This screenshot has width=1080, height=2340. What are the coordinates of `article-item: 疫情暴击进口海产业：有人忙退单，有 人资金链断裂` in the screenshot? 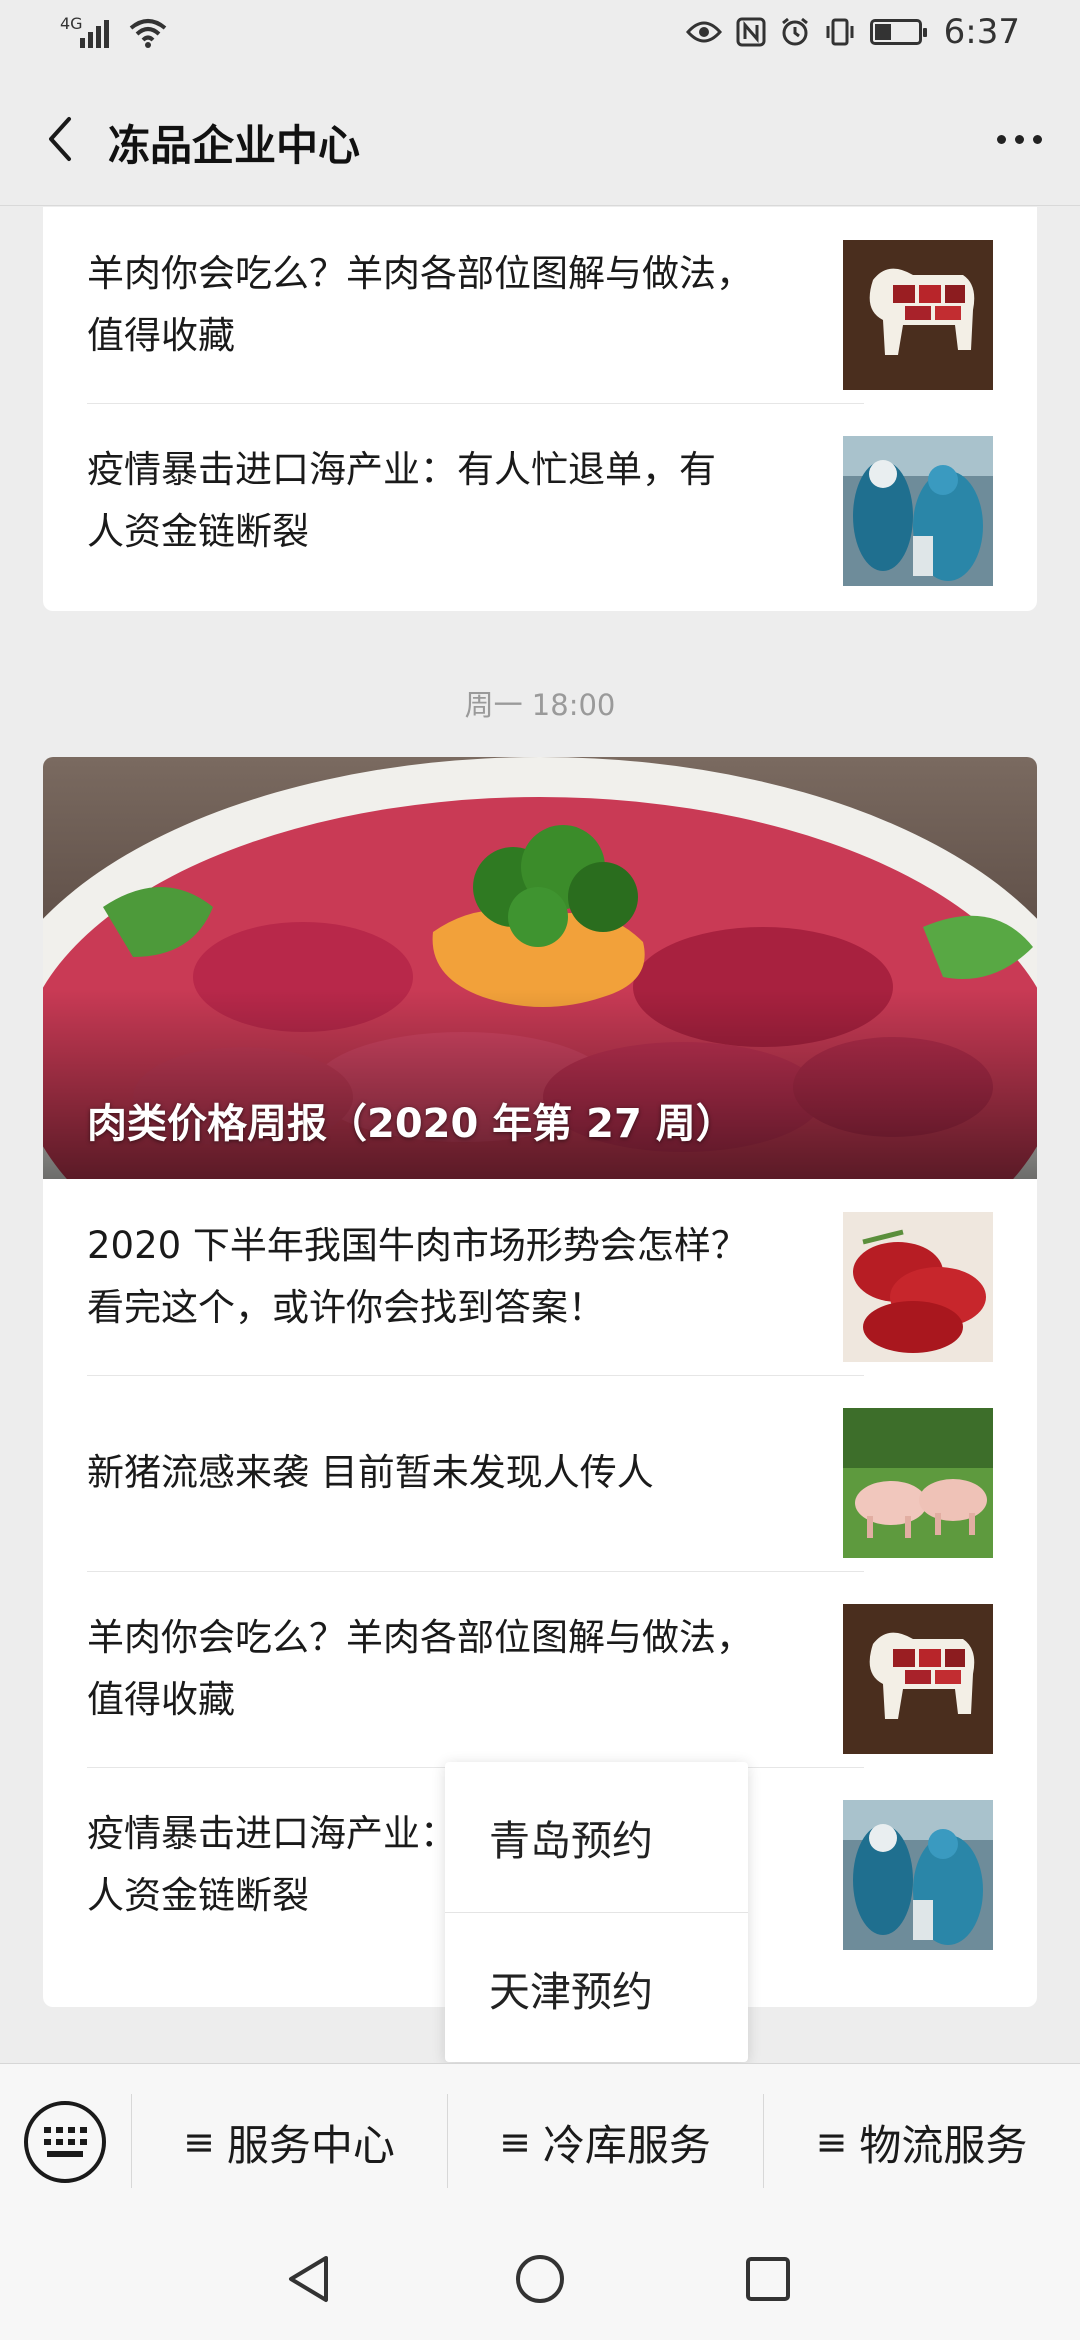 It's located at (540, 501).